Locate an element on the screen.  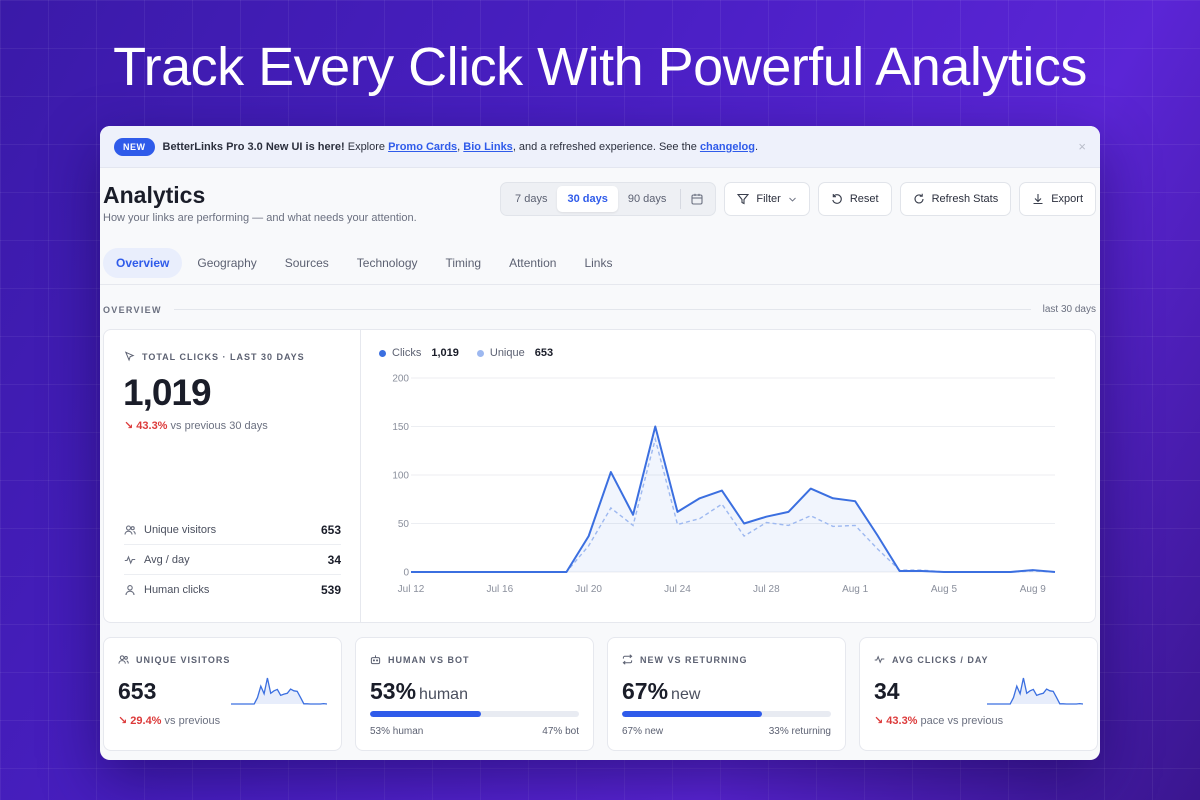
chevron-down-icon is located at coordinates (792, 199).